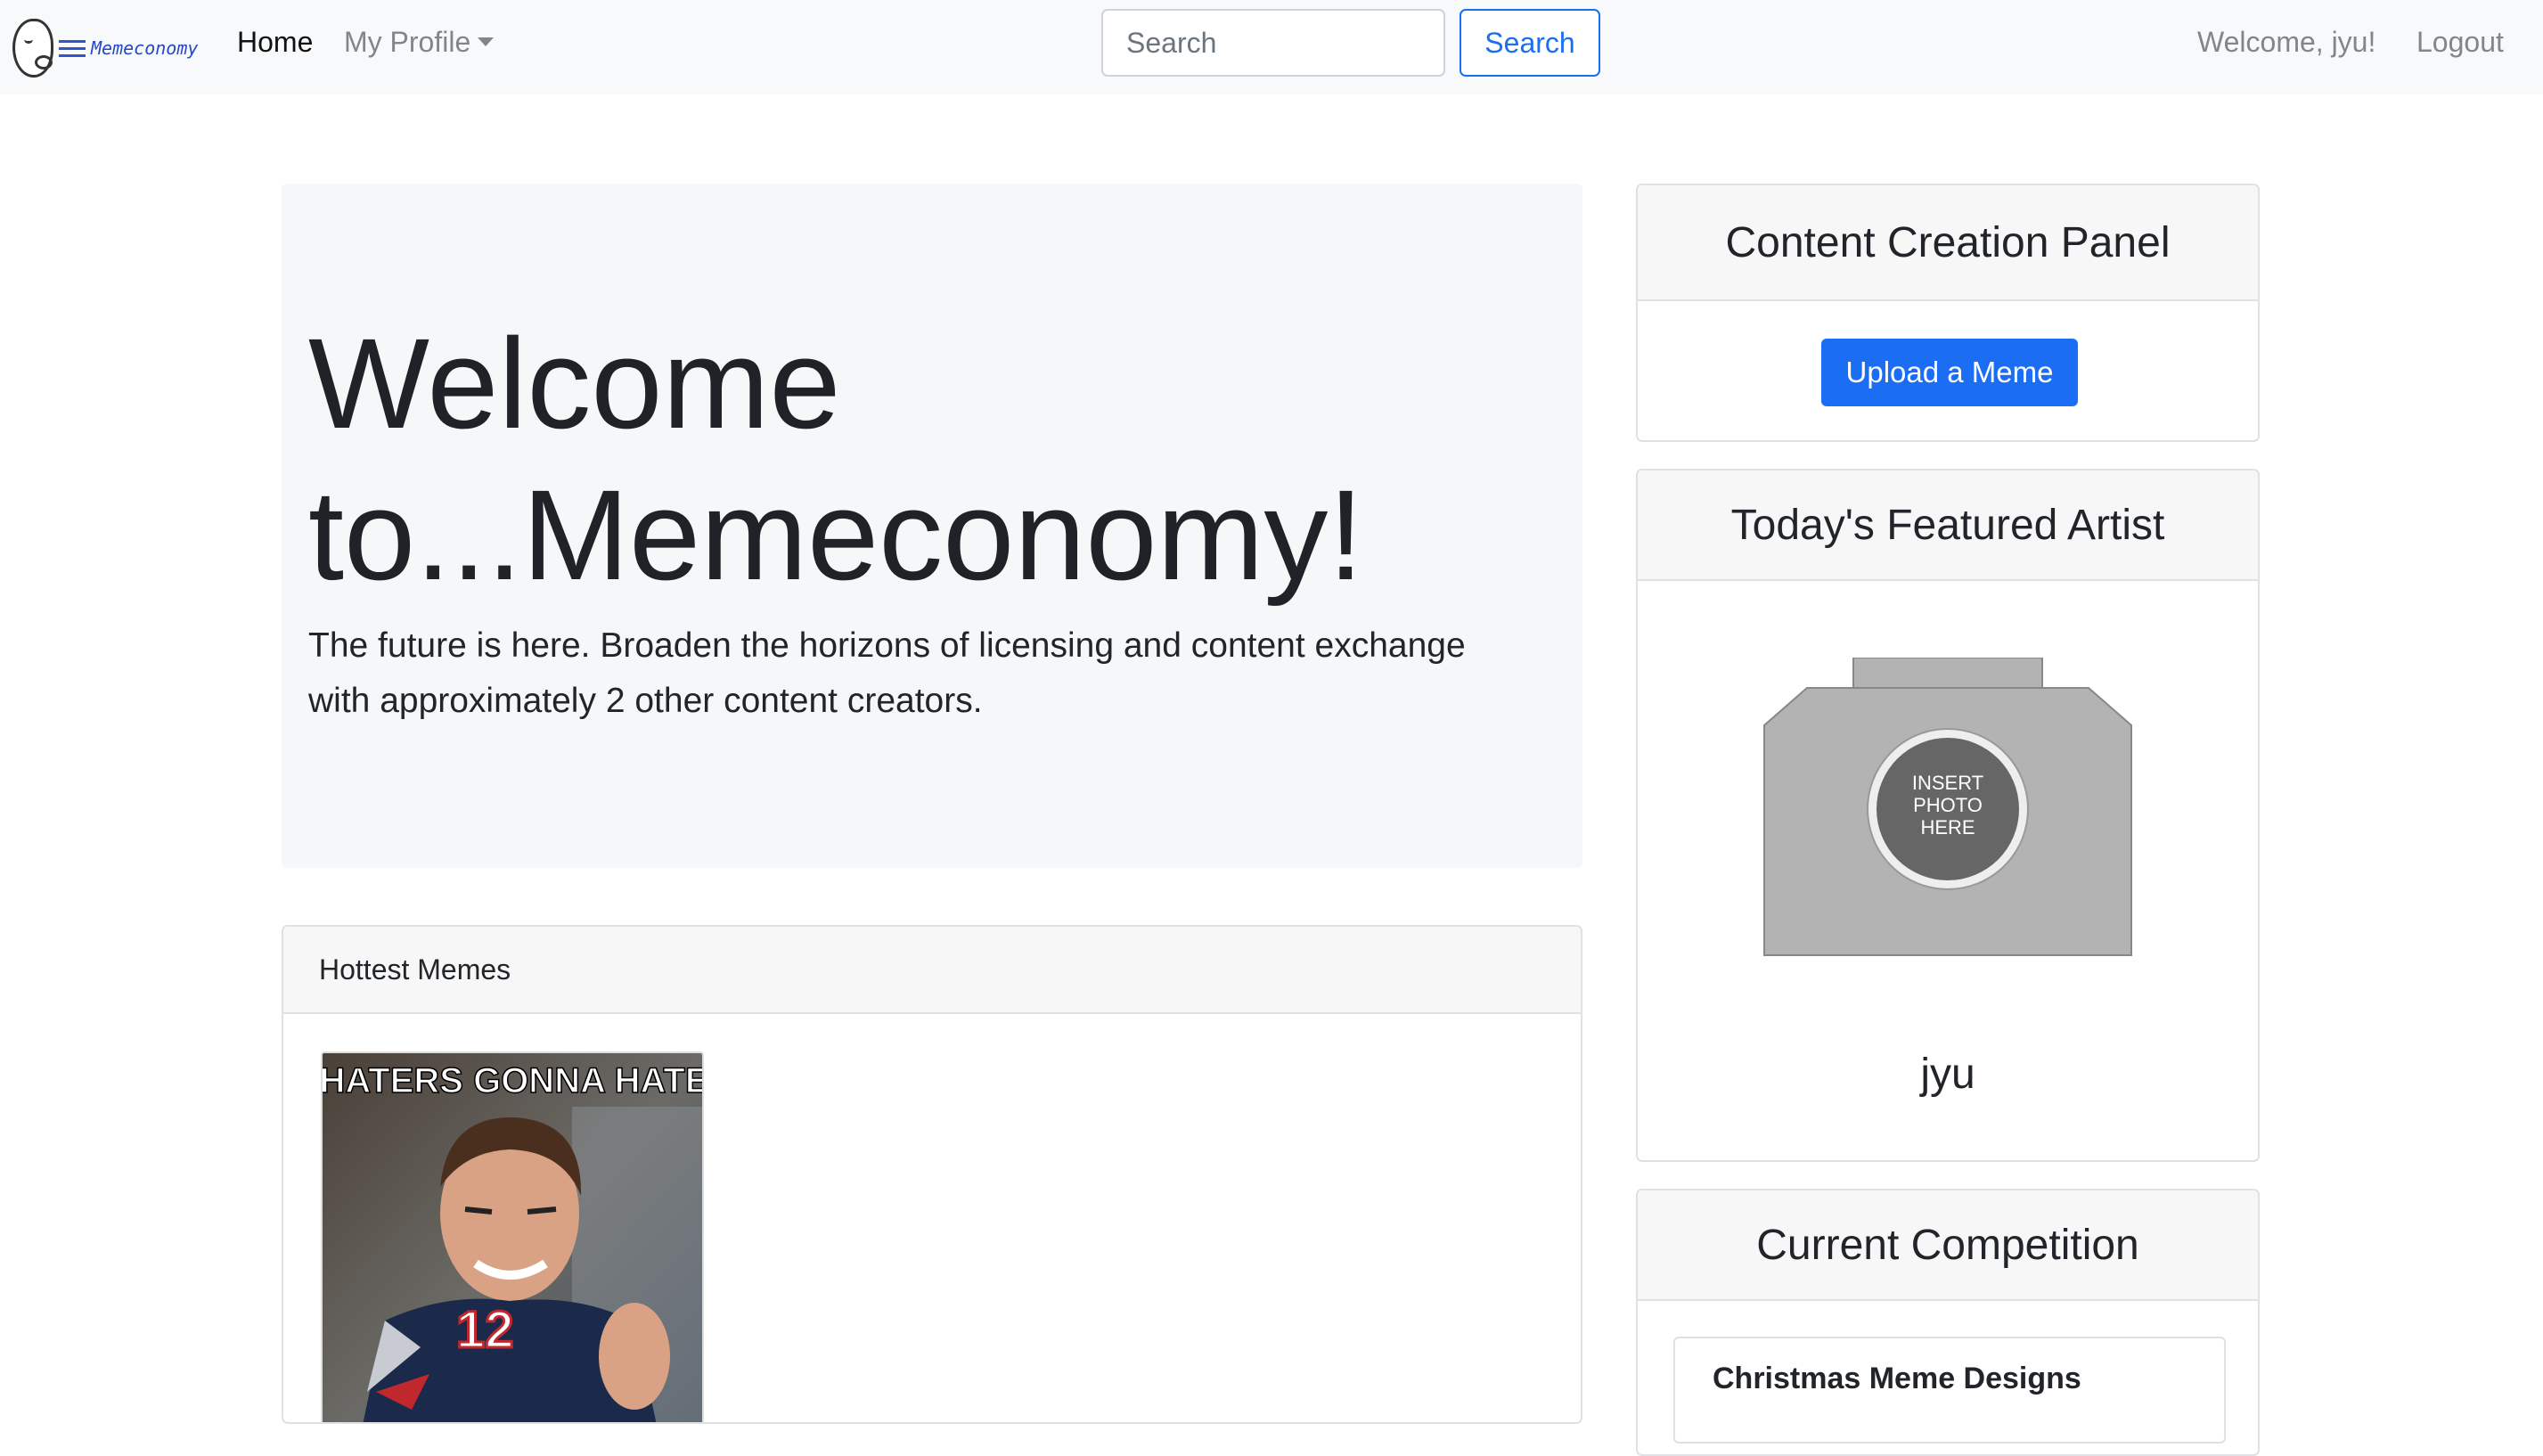 The image size is (2543, 1456). What do you see at coordinates (1530, 43) in the screenshot?
I see `search-button: Search` at bounding box center [1530, 43].